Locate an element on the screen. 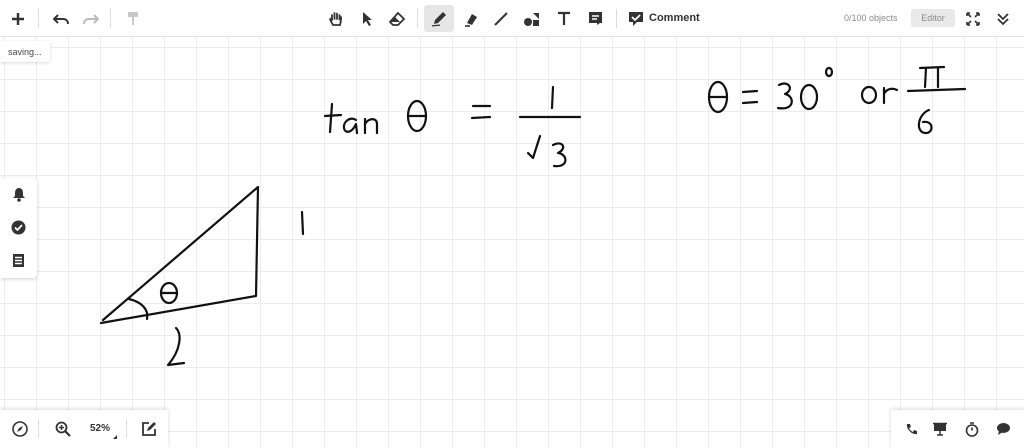 Image resolution: width=1024 pixels, height=448 pixels. pointer-icon is located at coordinates (367, 18).